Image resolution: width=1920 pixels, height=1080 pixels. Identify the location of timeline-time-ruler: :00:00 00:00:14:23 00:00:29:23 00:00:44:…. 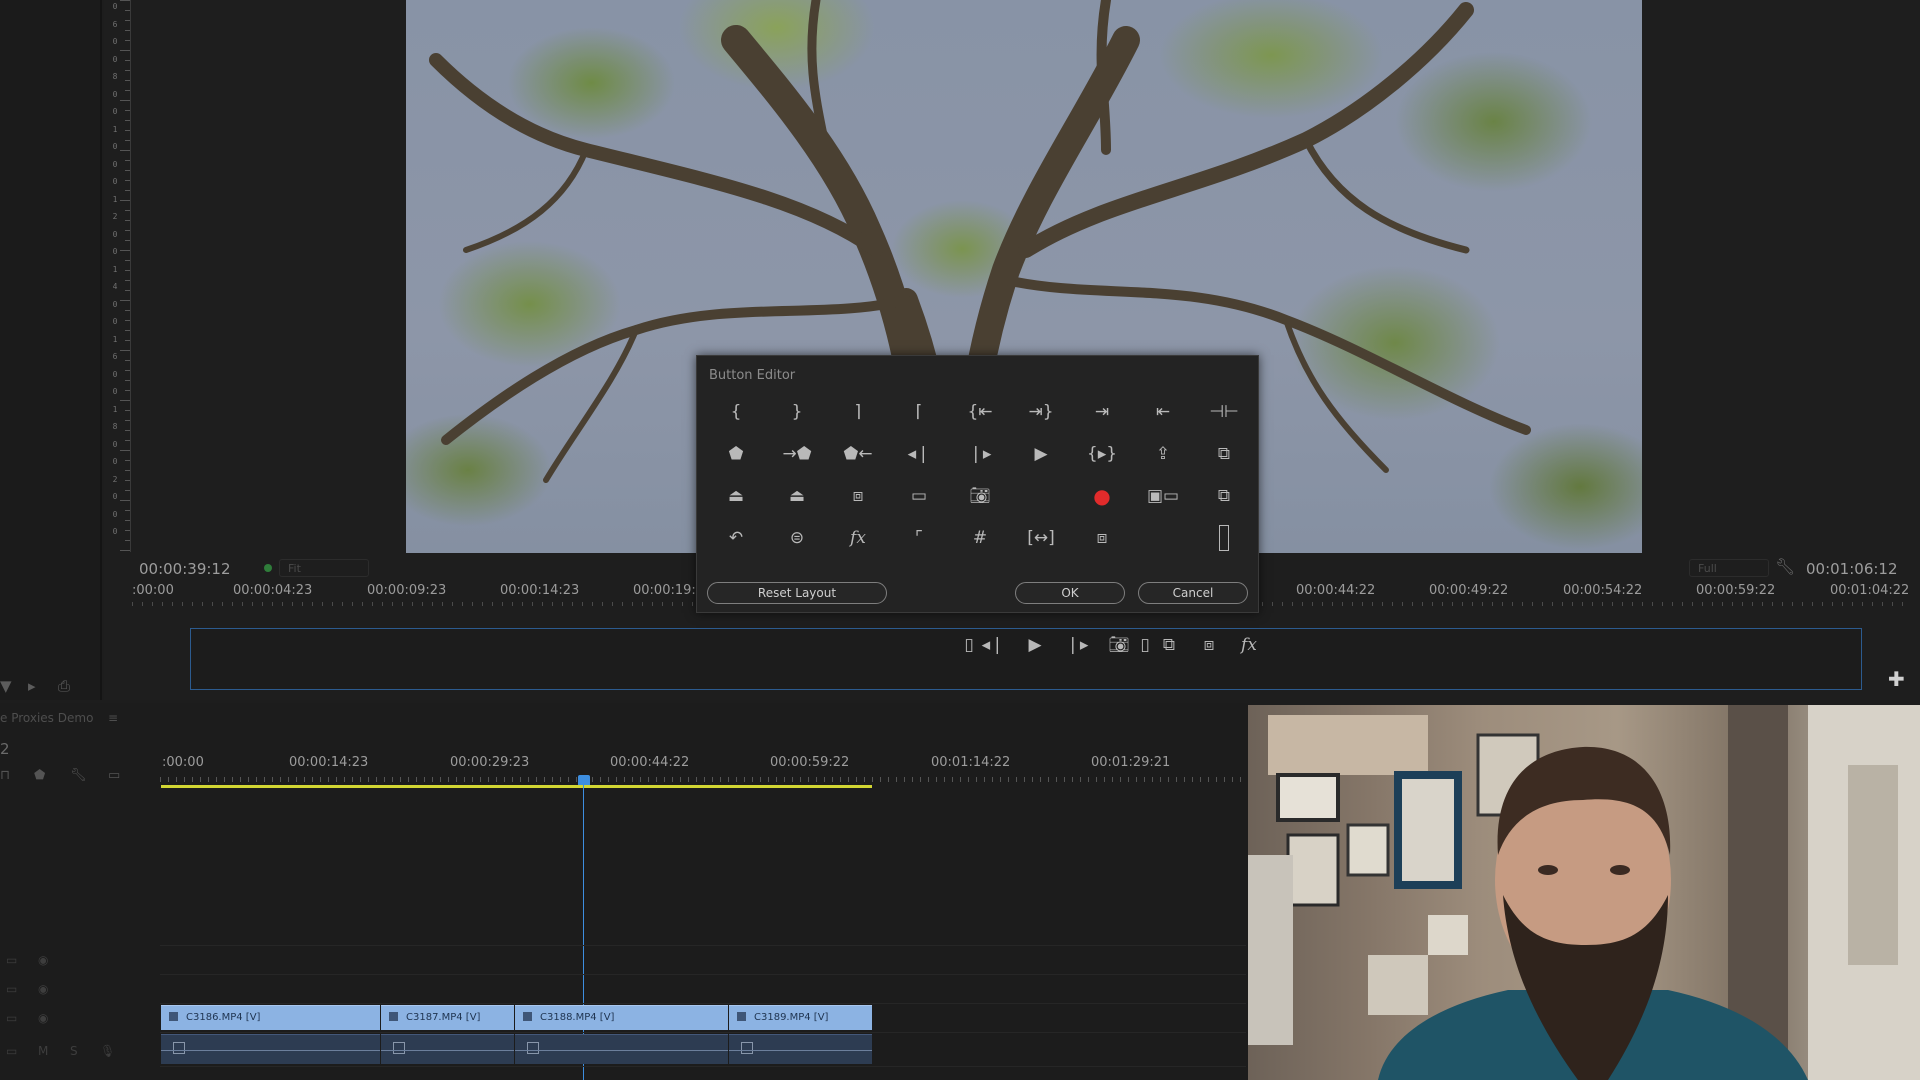
(703, 770).